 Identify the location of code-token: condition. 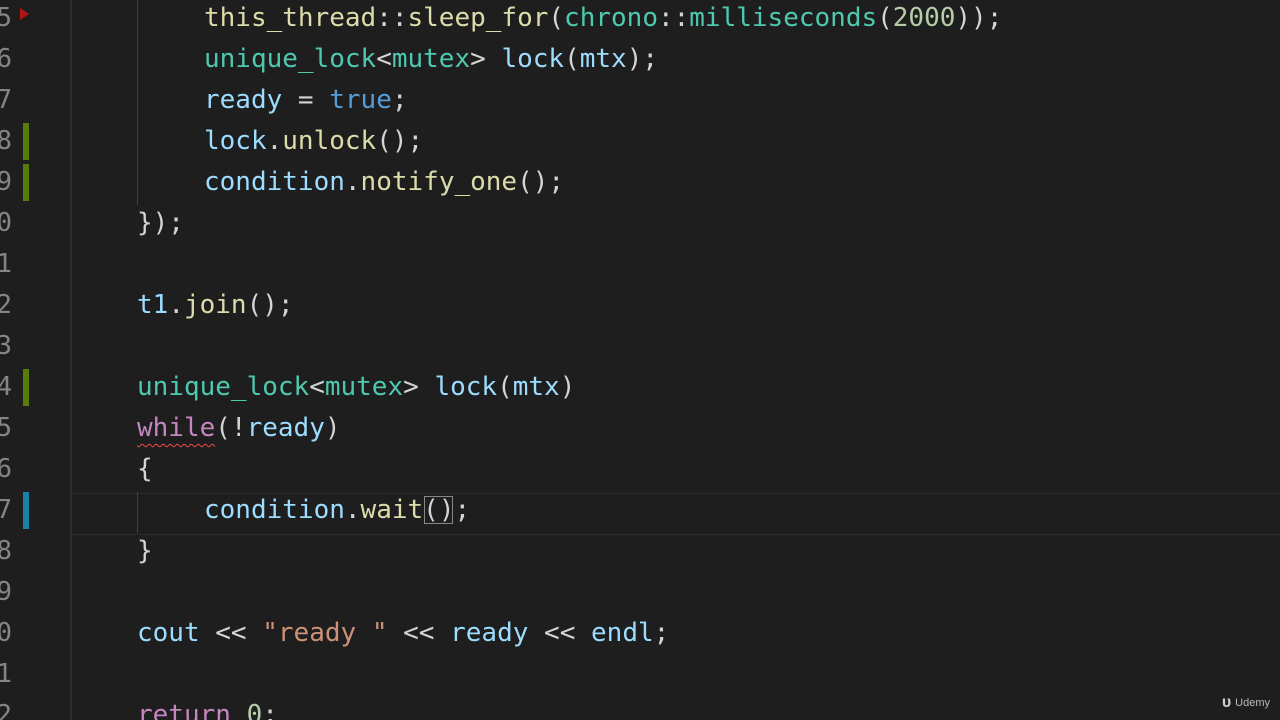
(274, 510).